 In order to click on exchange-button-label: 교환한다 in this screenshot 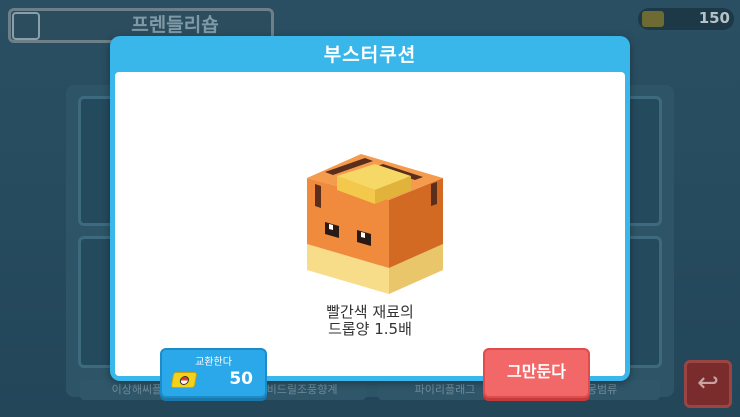, I will do `click(213, 362)`.